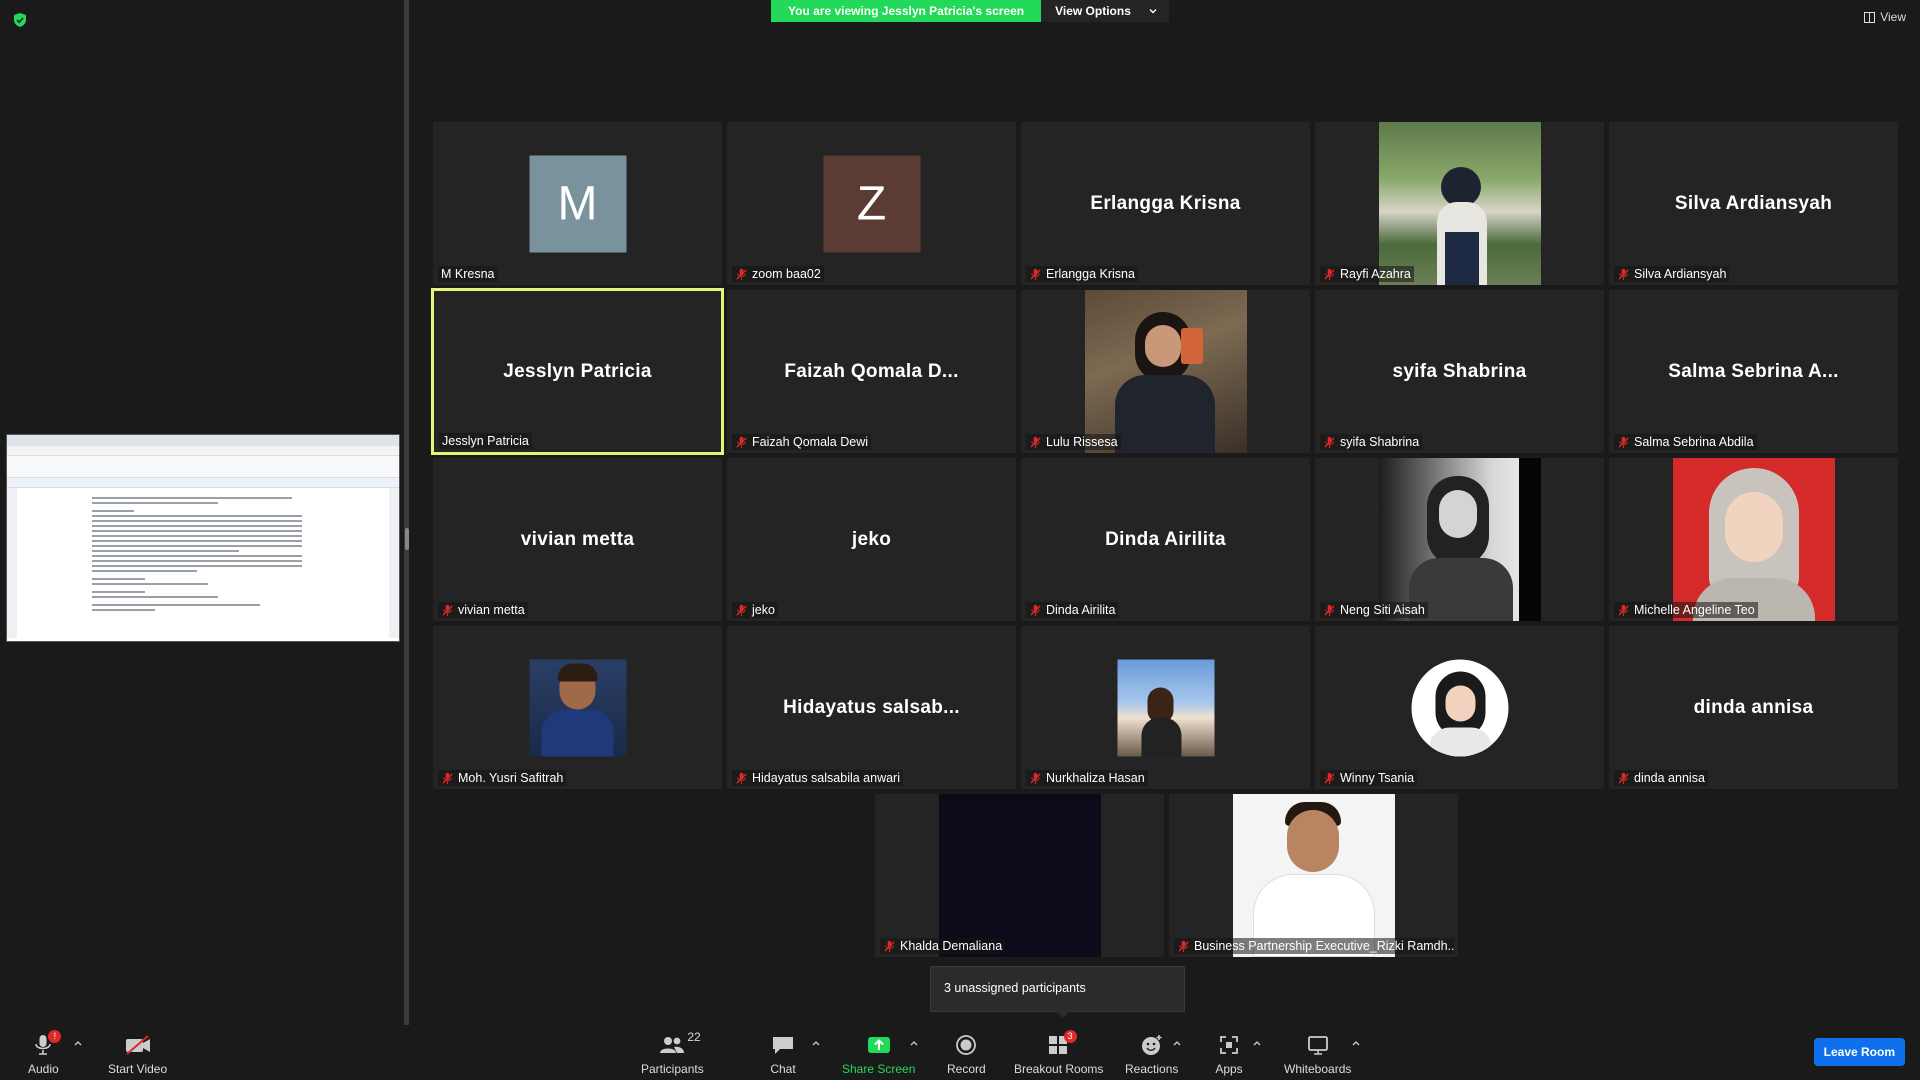  What do you see at coordinates (1087, 778) in the screenshot?
I see `participant-name-label: Nurkhaliza Hasan` at bounding box center [1087, 778].